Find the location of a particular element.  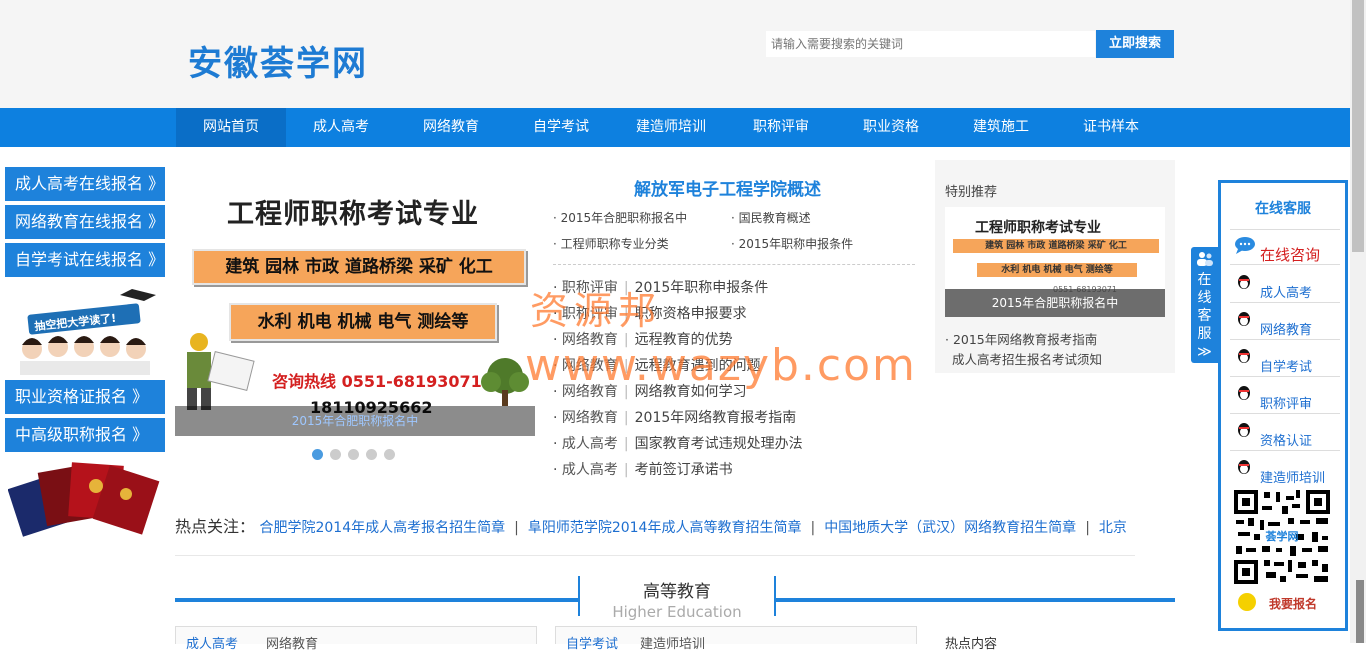

nav-cert-sample: 证书样本 is located at coordinates (1111, 127).